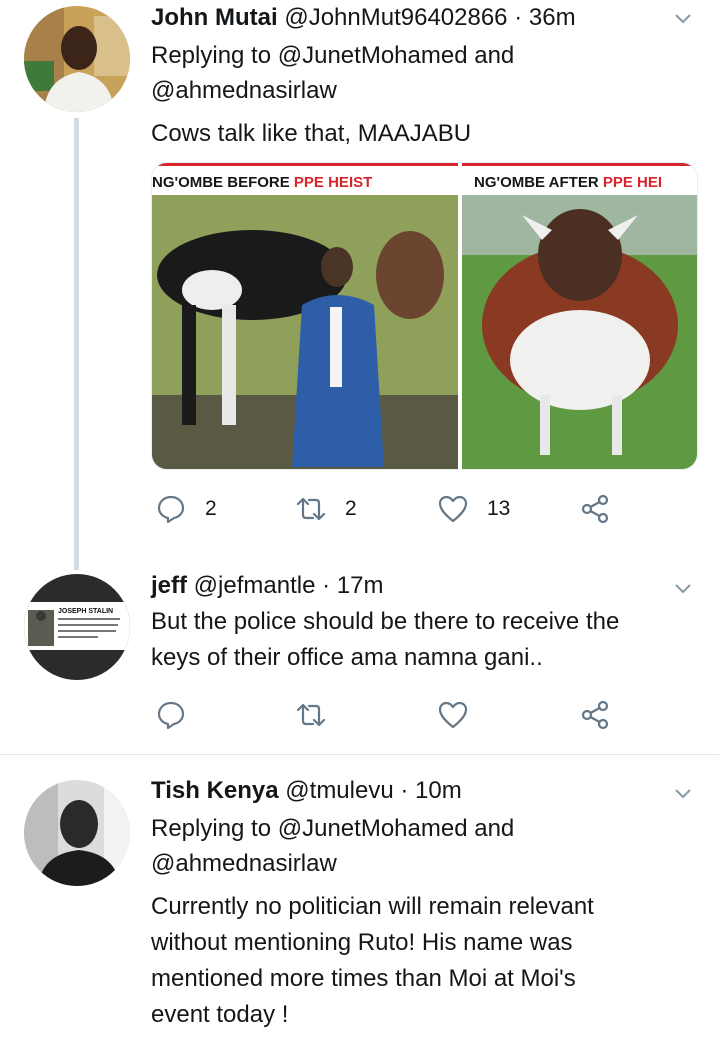  What do you see at coordinates (473, 509) in the screenshot?
I see `like-button: 13` at bounding box center [473, 509].